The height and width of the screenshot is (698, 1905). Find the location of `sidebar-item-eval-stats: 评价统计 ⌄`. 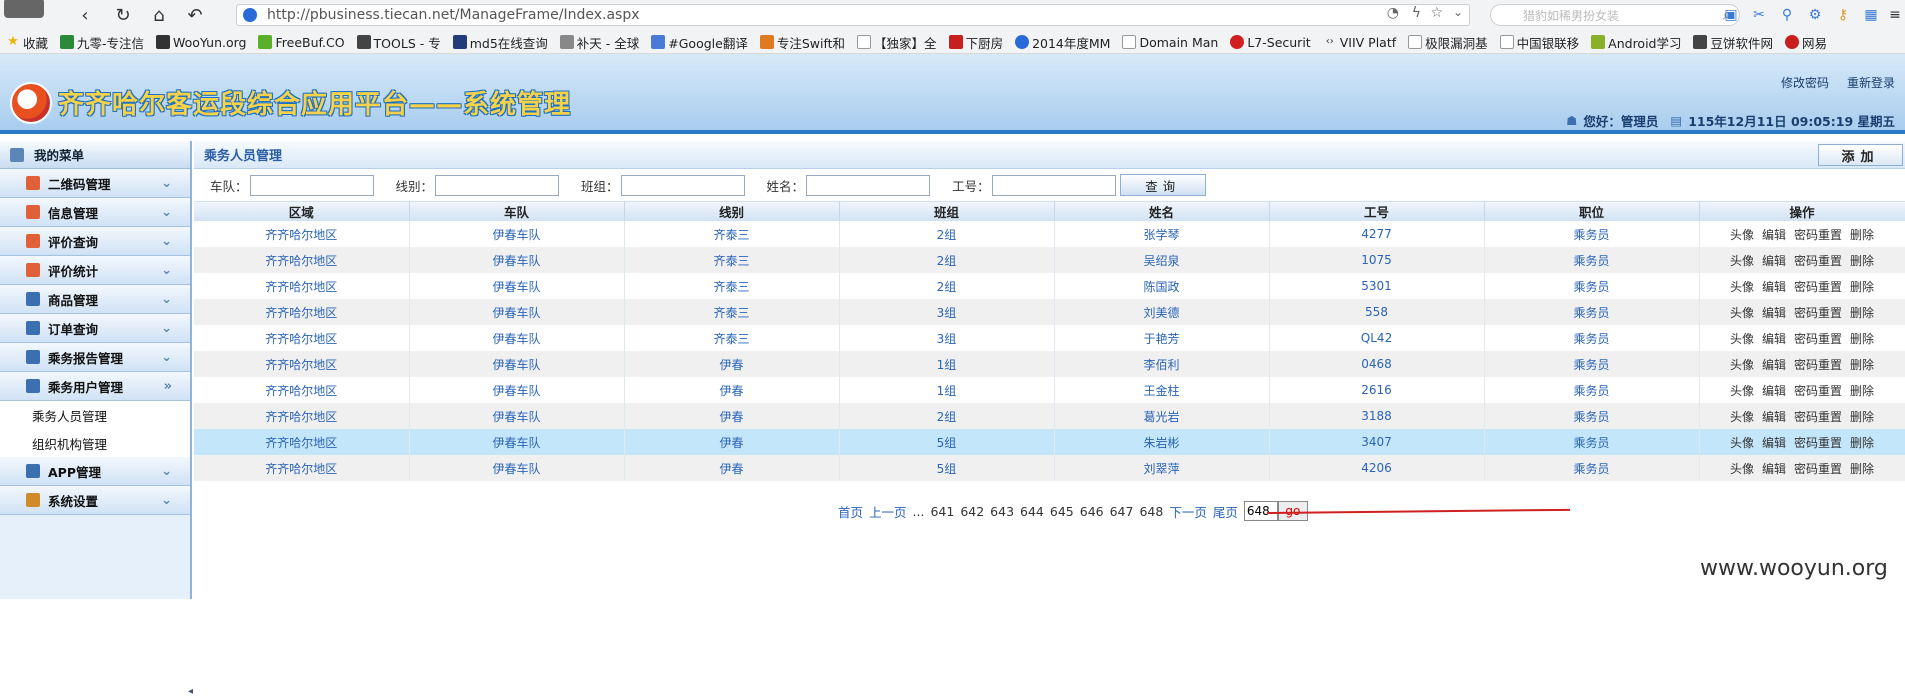

sidebar-item-eval-stats: 评价统计 ⌄ is located at coordinates (95, 270).